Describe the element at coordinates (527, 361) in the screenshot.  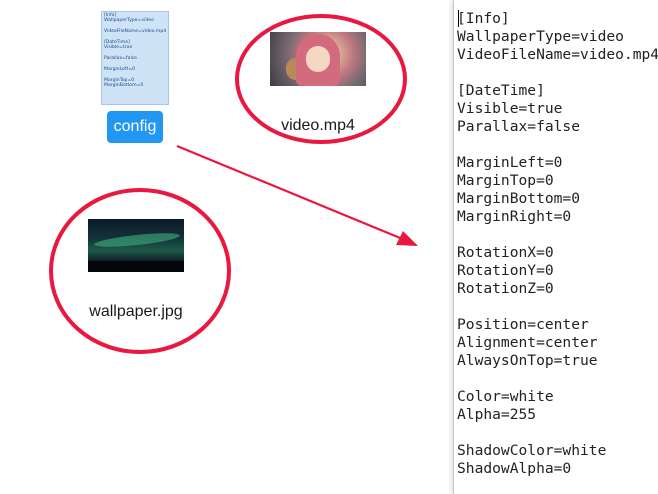
I see `editor-line: AlwaysOnTop=true` at that location.